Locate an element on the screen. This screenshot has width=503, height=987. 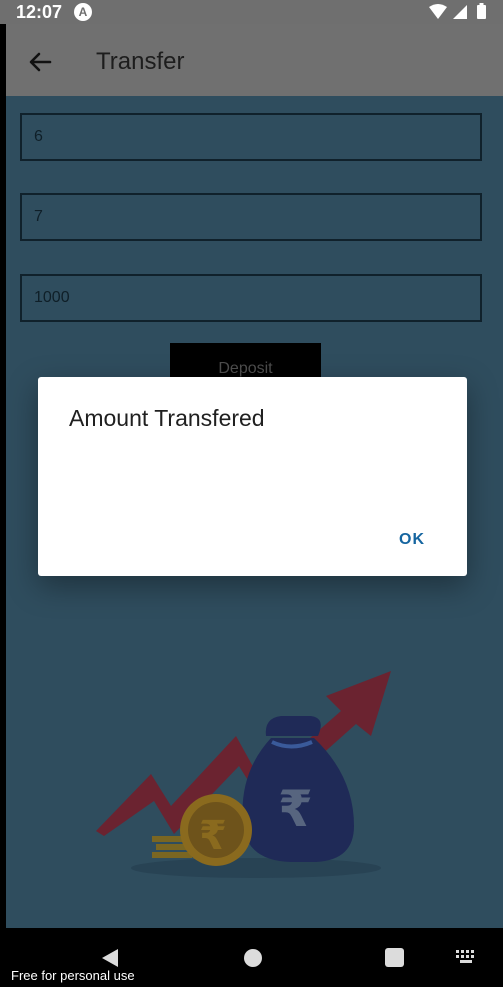
from-account-value: 6 is located at coordinates (38, 136).